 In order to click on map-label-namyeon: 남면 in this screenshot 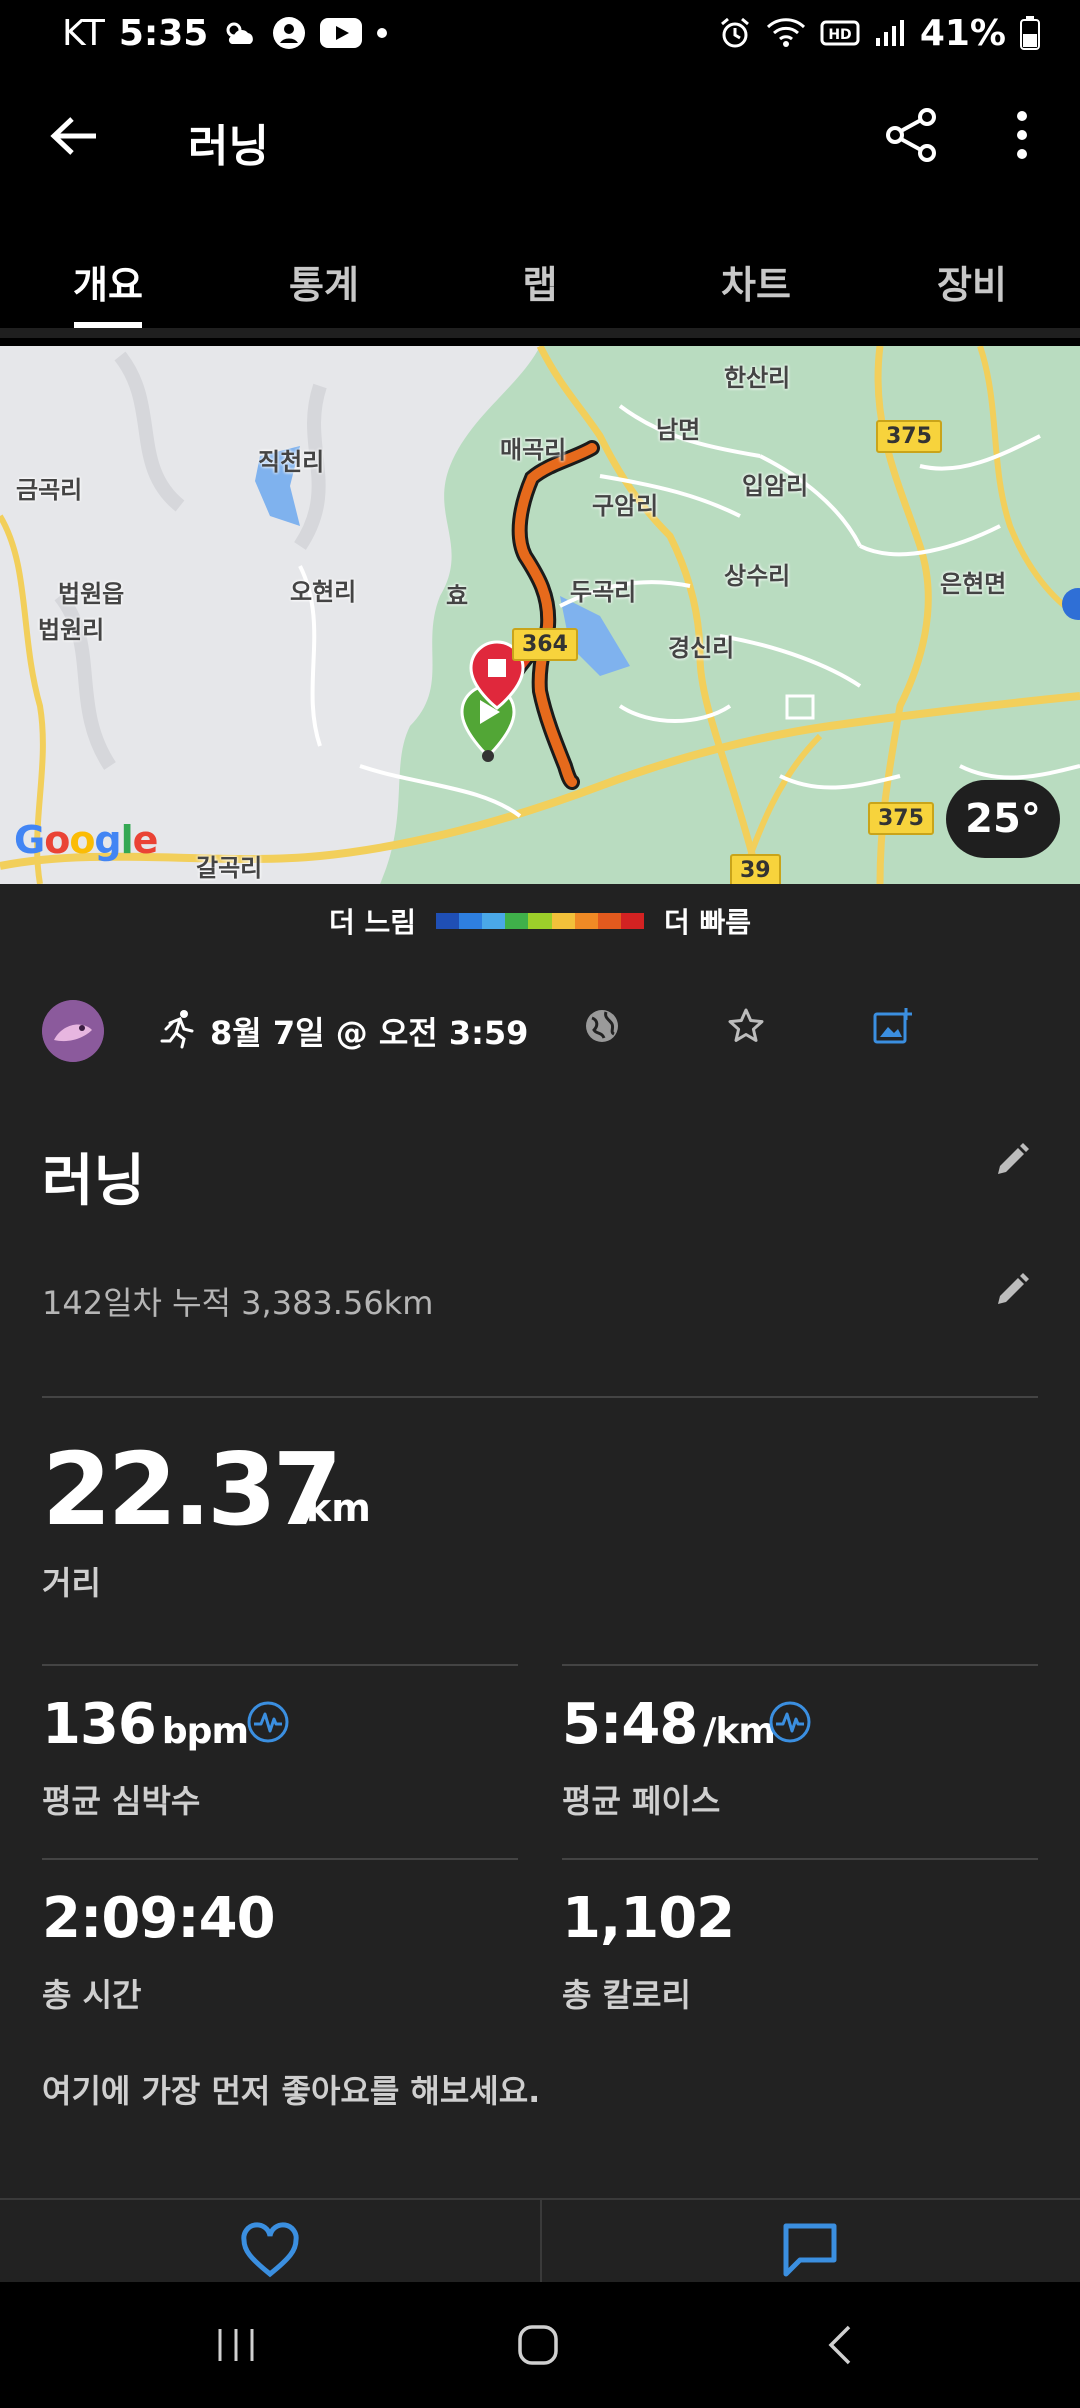, I will do `click(678, 430)`.